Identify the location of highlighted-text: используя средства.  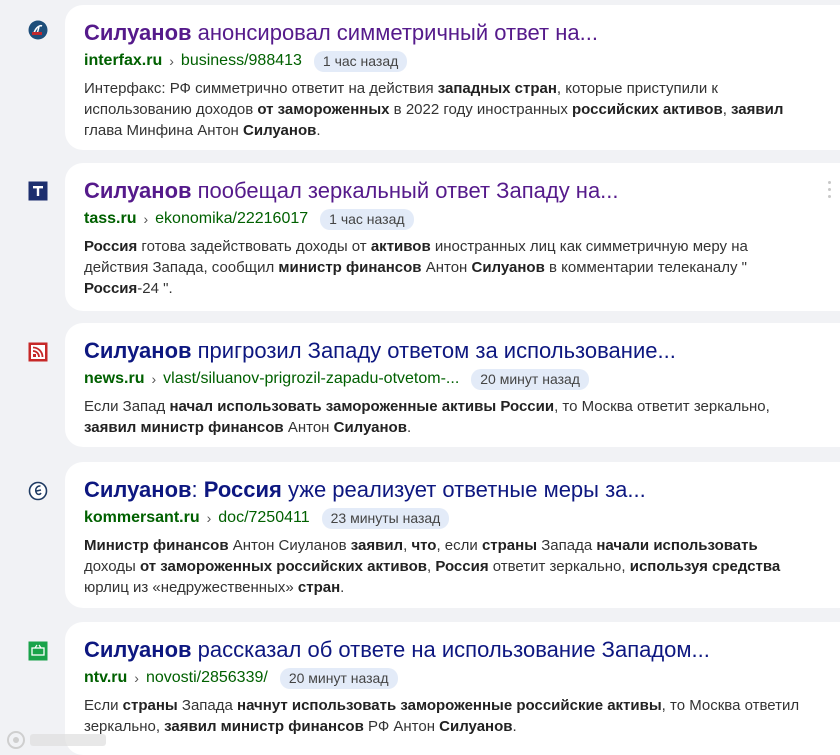
(705, 566).